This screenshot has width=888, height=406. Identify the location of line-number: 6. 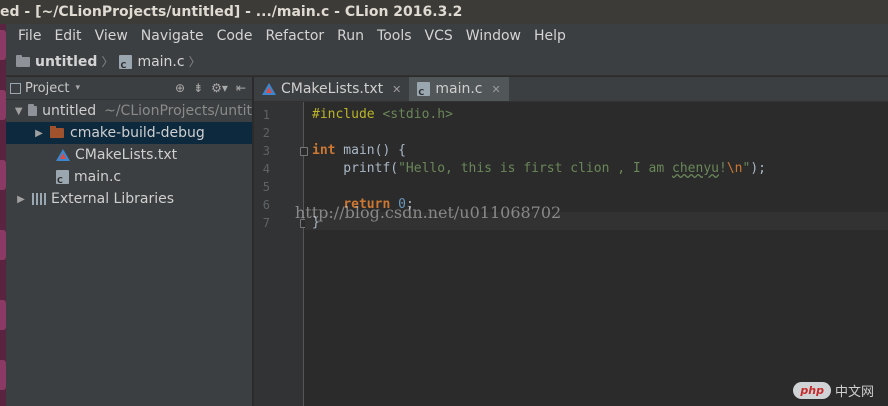
(266, 205).